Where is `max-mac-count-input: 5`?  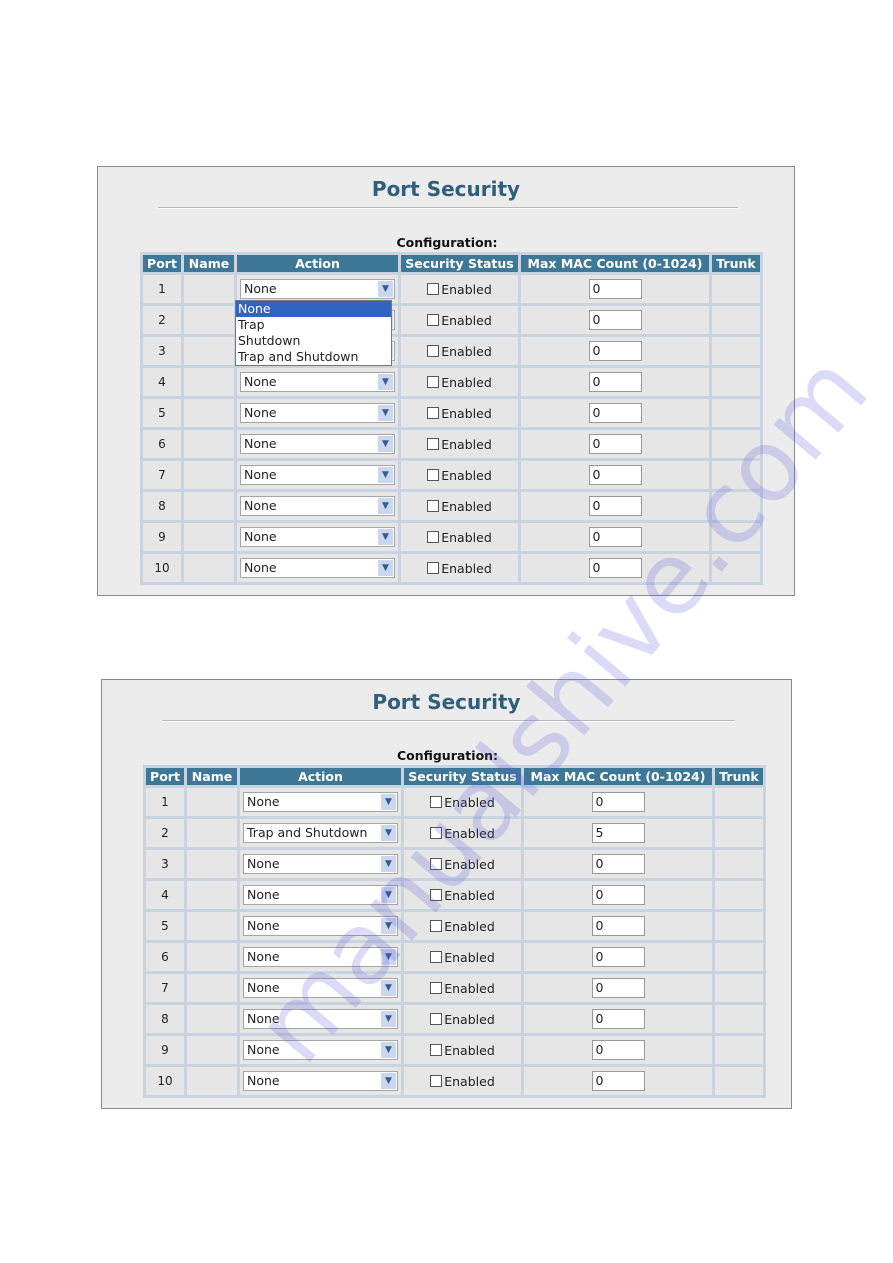
max-mac-count-input: 5 is located at coordinates (618, 833).